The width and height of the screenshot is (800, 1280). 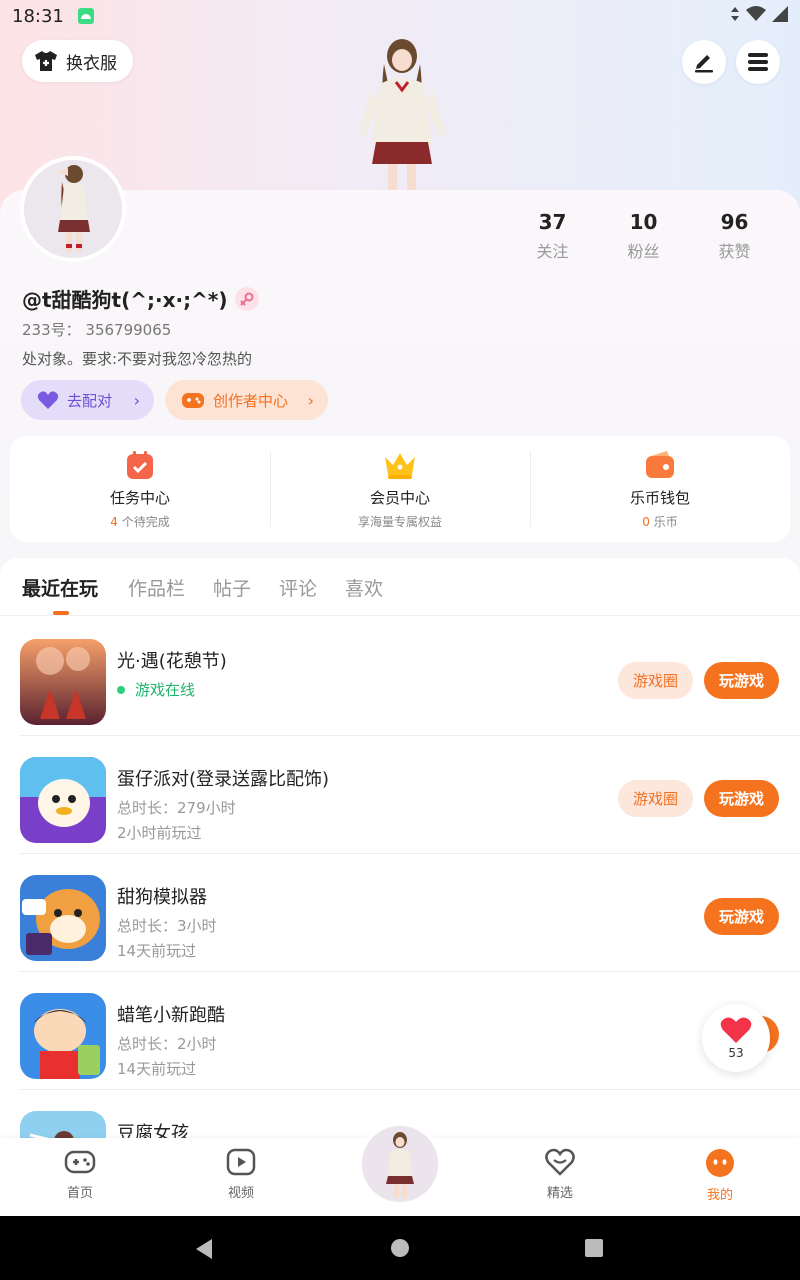 I want to click on avatar, so click(x=73, y=209).